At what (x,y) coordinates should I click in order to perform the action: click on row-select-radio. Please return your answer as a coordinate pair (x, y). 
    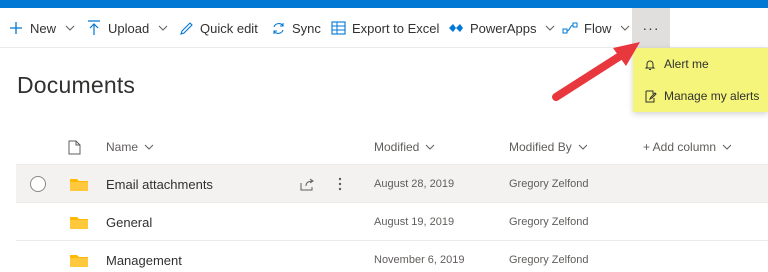
    Looking at the image, I should click on (38, 184).